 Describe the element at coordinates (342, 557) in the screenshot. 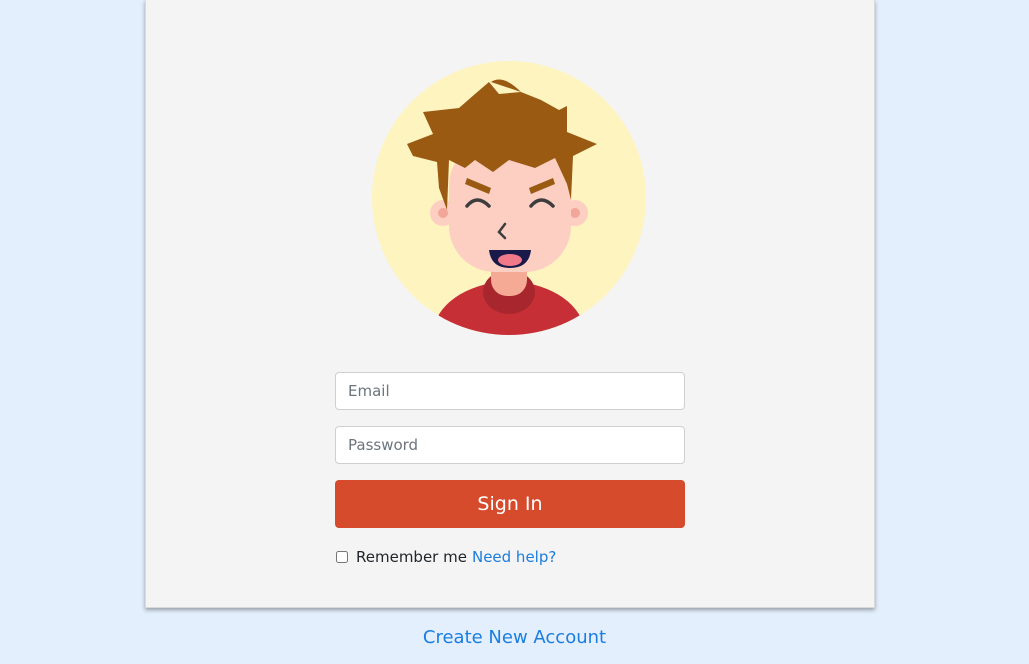

I see `remember-me-checkbox` at that location.